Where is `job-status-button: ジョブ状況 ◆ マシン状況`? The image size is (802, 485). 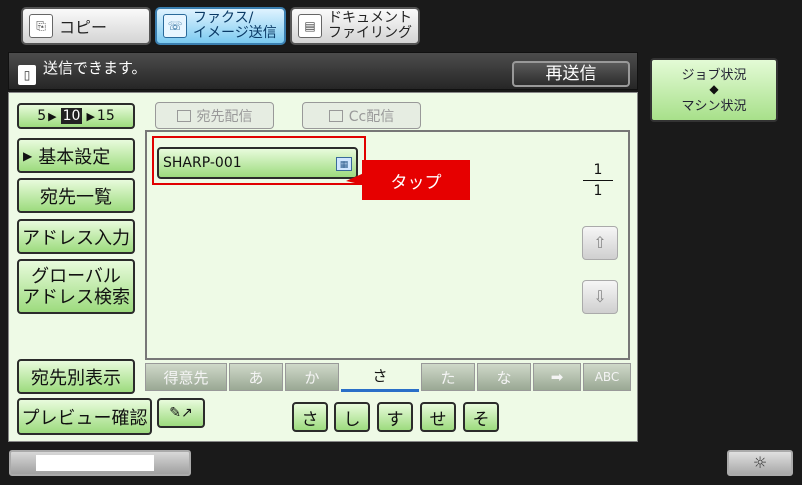 job-status-button: ジョブ状況 ◆ マシン状況 is located at coordinates (714, 90).